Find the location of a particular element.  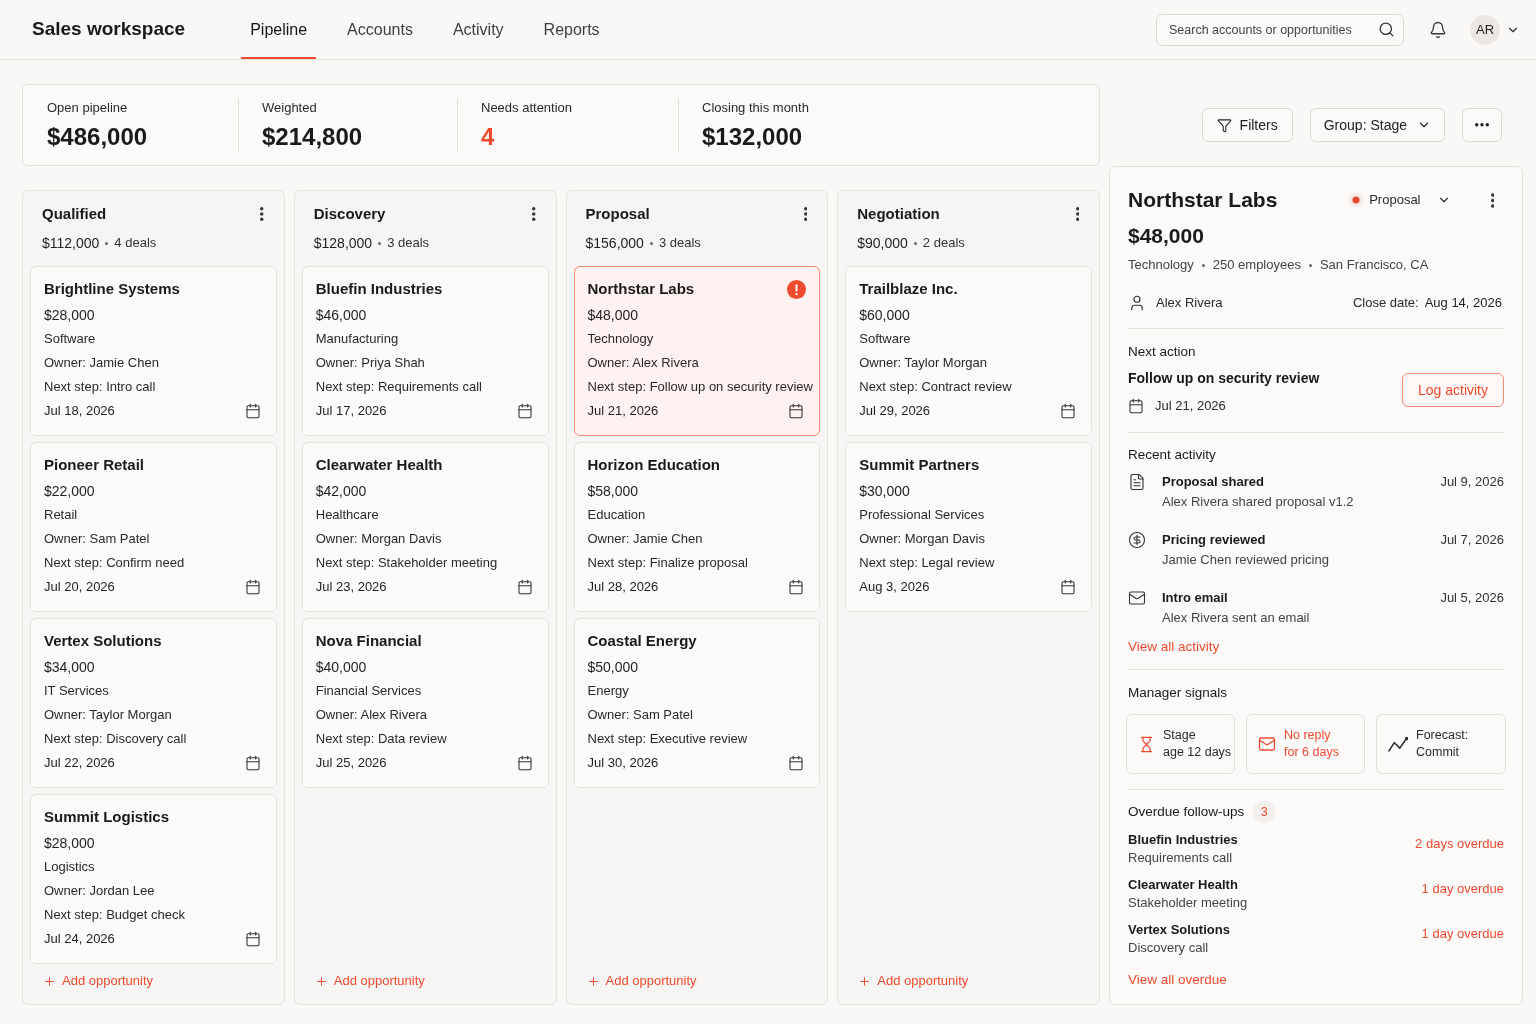

activity-title: Pricing reviewed is located at coordinates (1214, 540).